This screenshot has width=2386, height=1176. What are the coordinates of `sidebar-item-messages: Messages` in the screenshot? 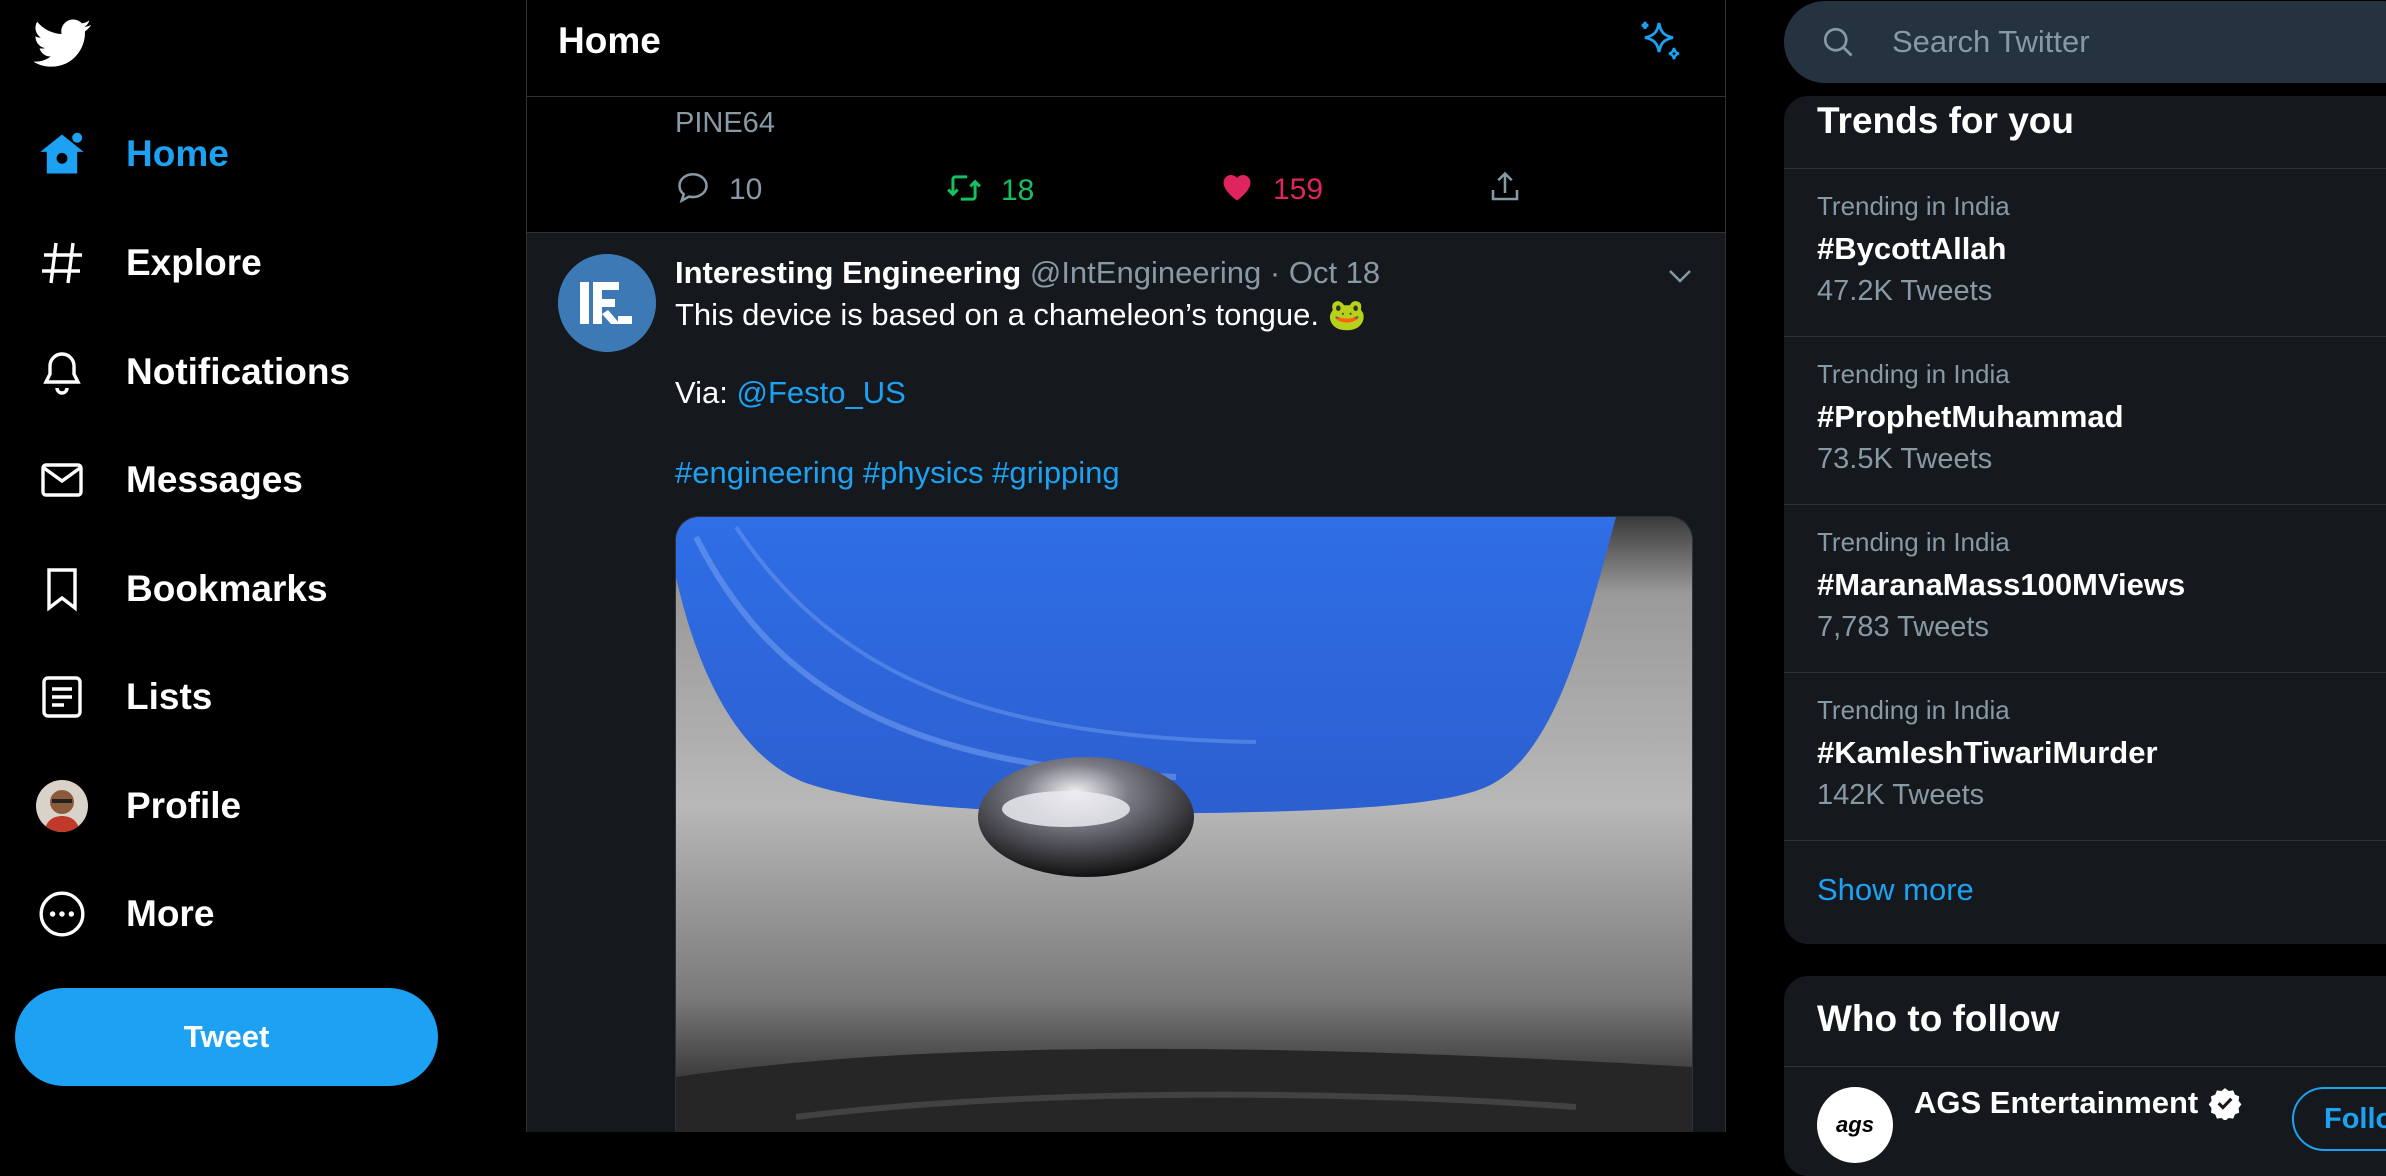 It's located at (168, 480).